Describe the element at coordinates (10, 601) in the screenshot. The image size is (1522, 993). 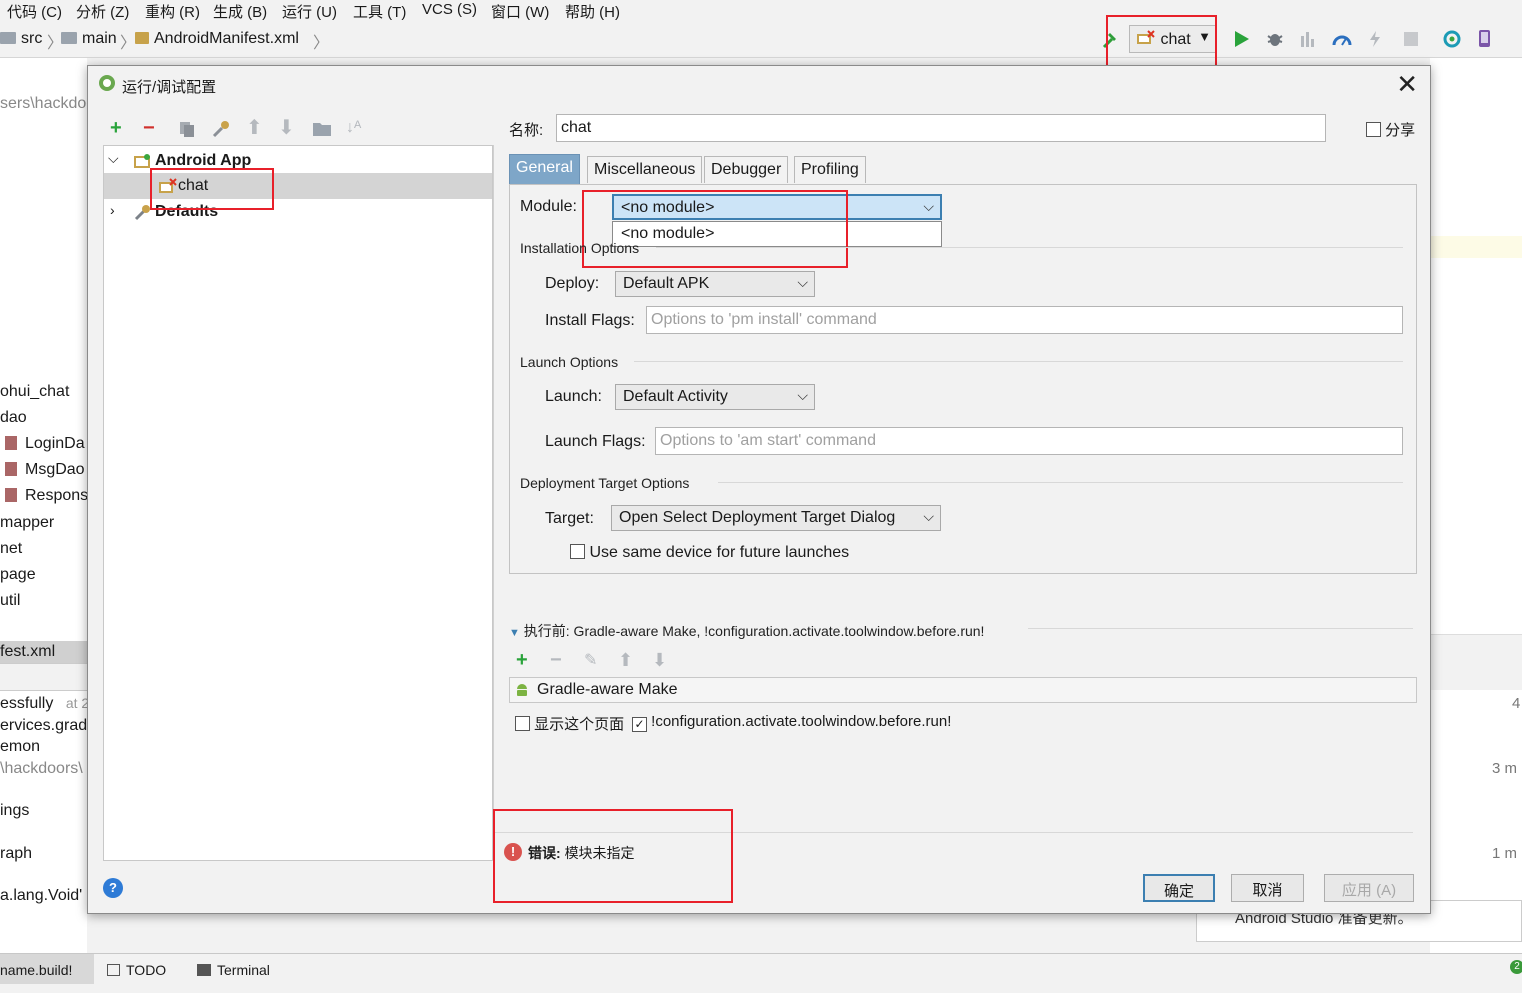
I see `project-item: util` at that location.